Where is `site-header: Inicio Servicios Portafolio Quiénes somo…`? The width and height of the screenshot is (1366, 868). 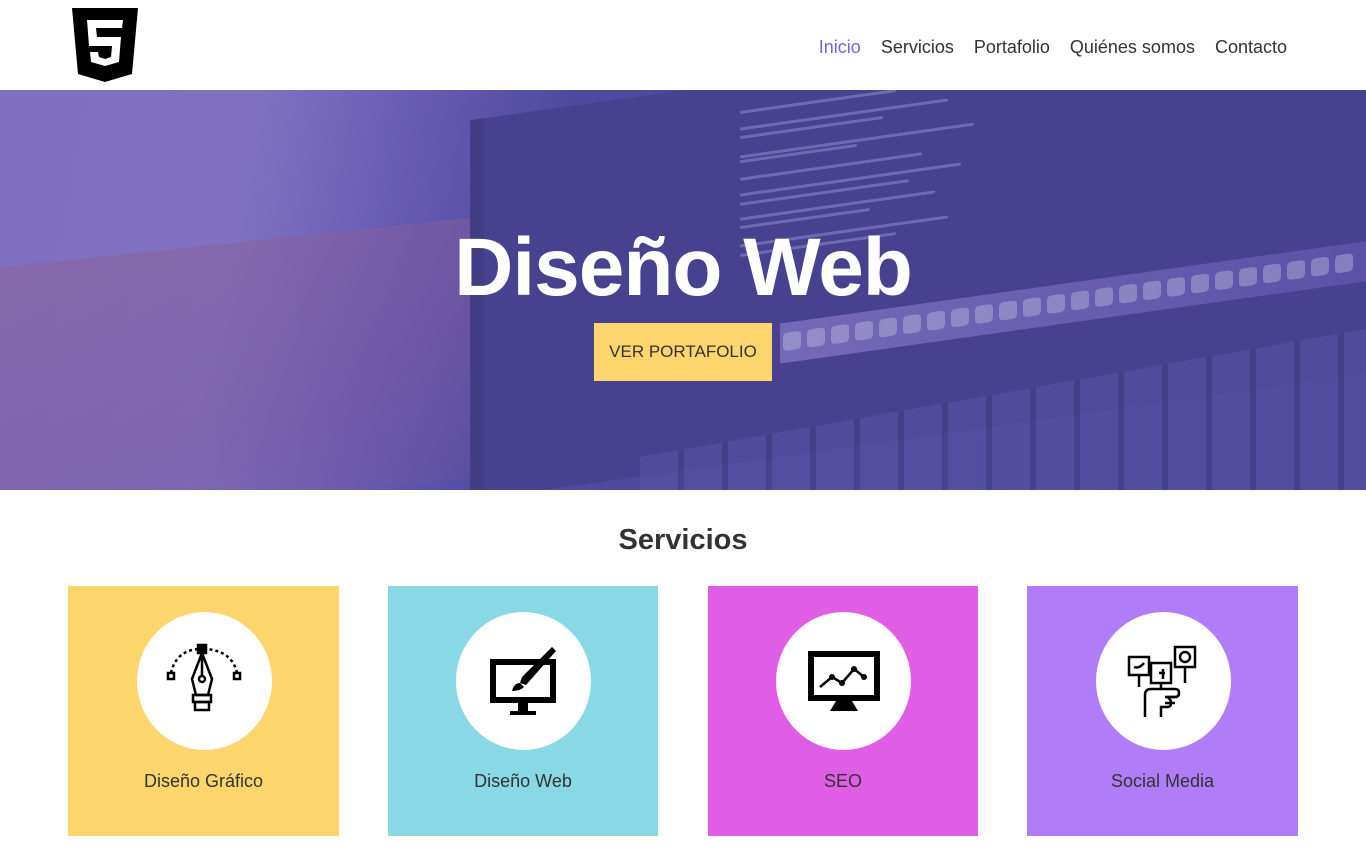
site-header: Inicio Servicios Portafolio Quiénes somo… is located at coordinates (683, 45).